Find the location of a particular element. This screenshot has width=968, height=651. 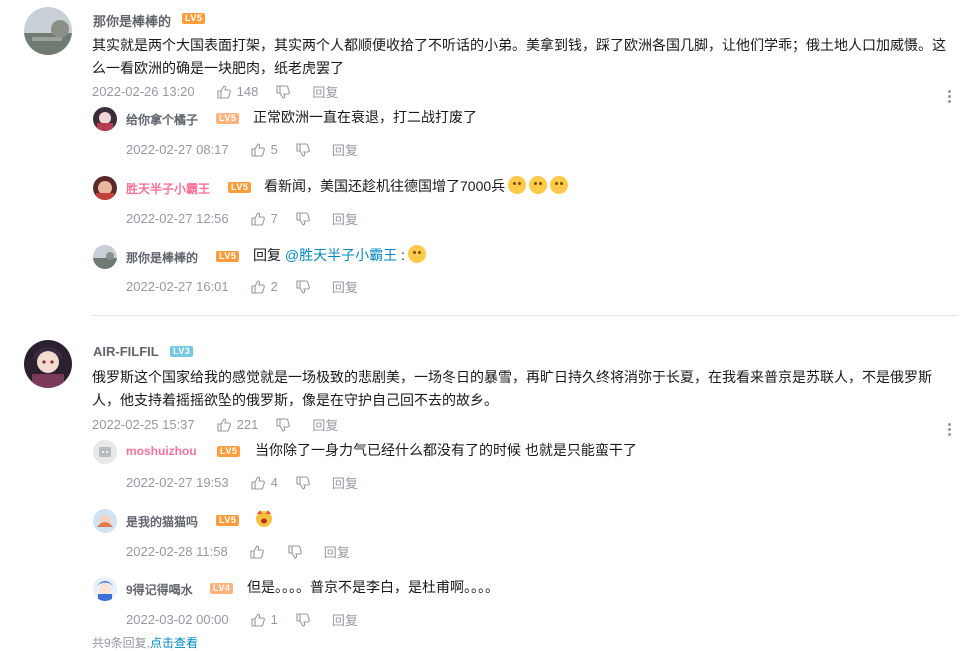

reply-text-content: 看新闻，美国还趁机往德国增了7000兵 is located at coordinates (385, 186).